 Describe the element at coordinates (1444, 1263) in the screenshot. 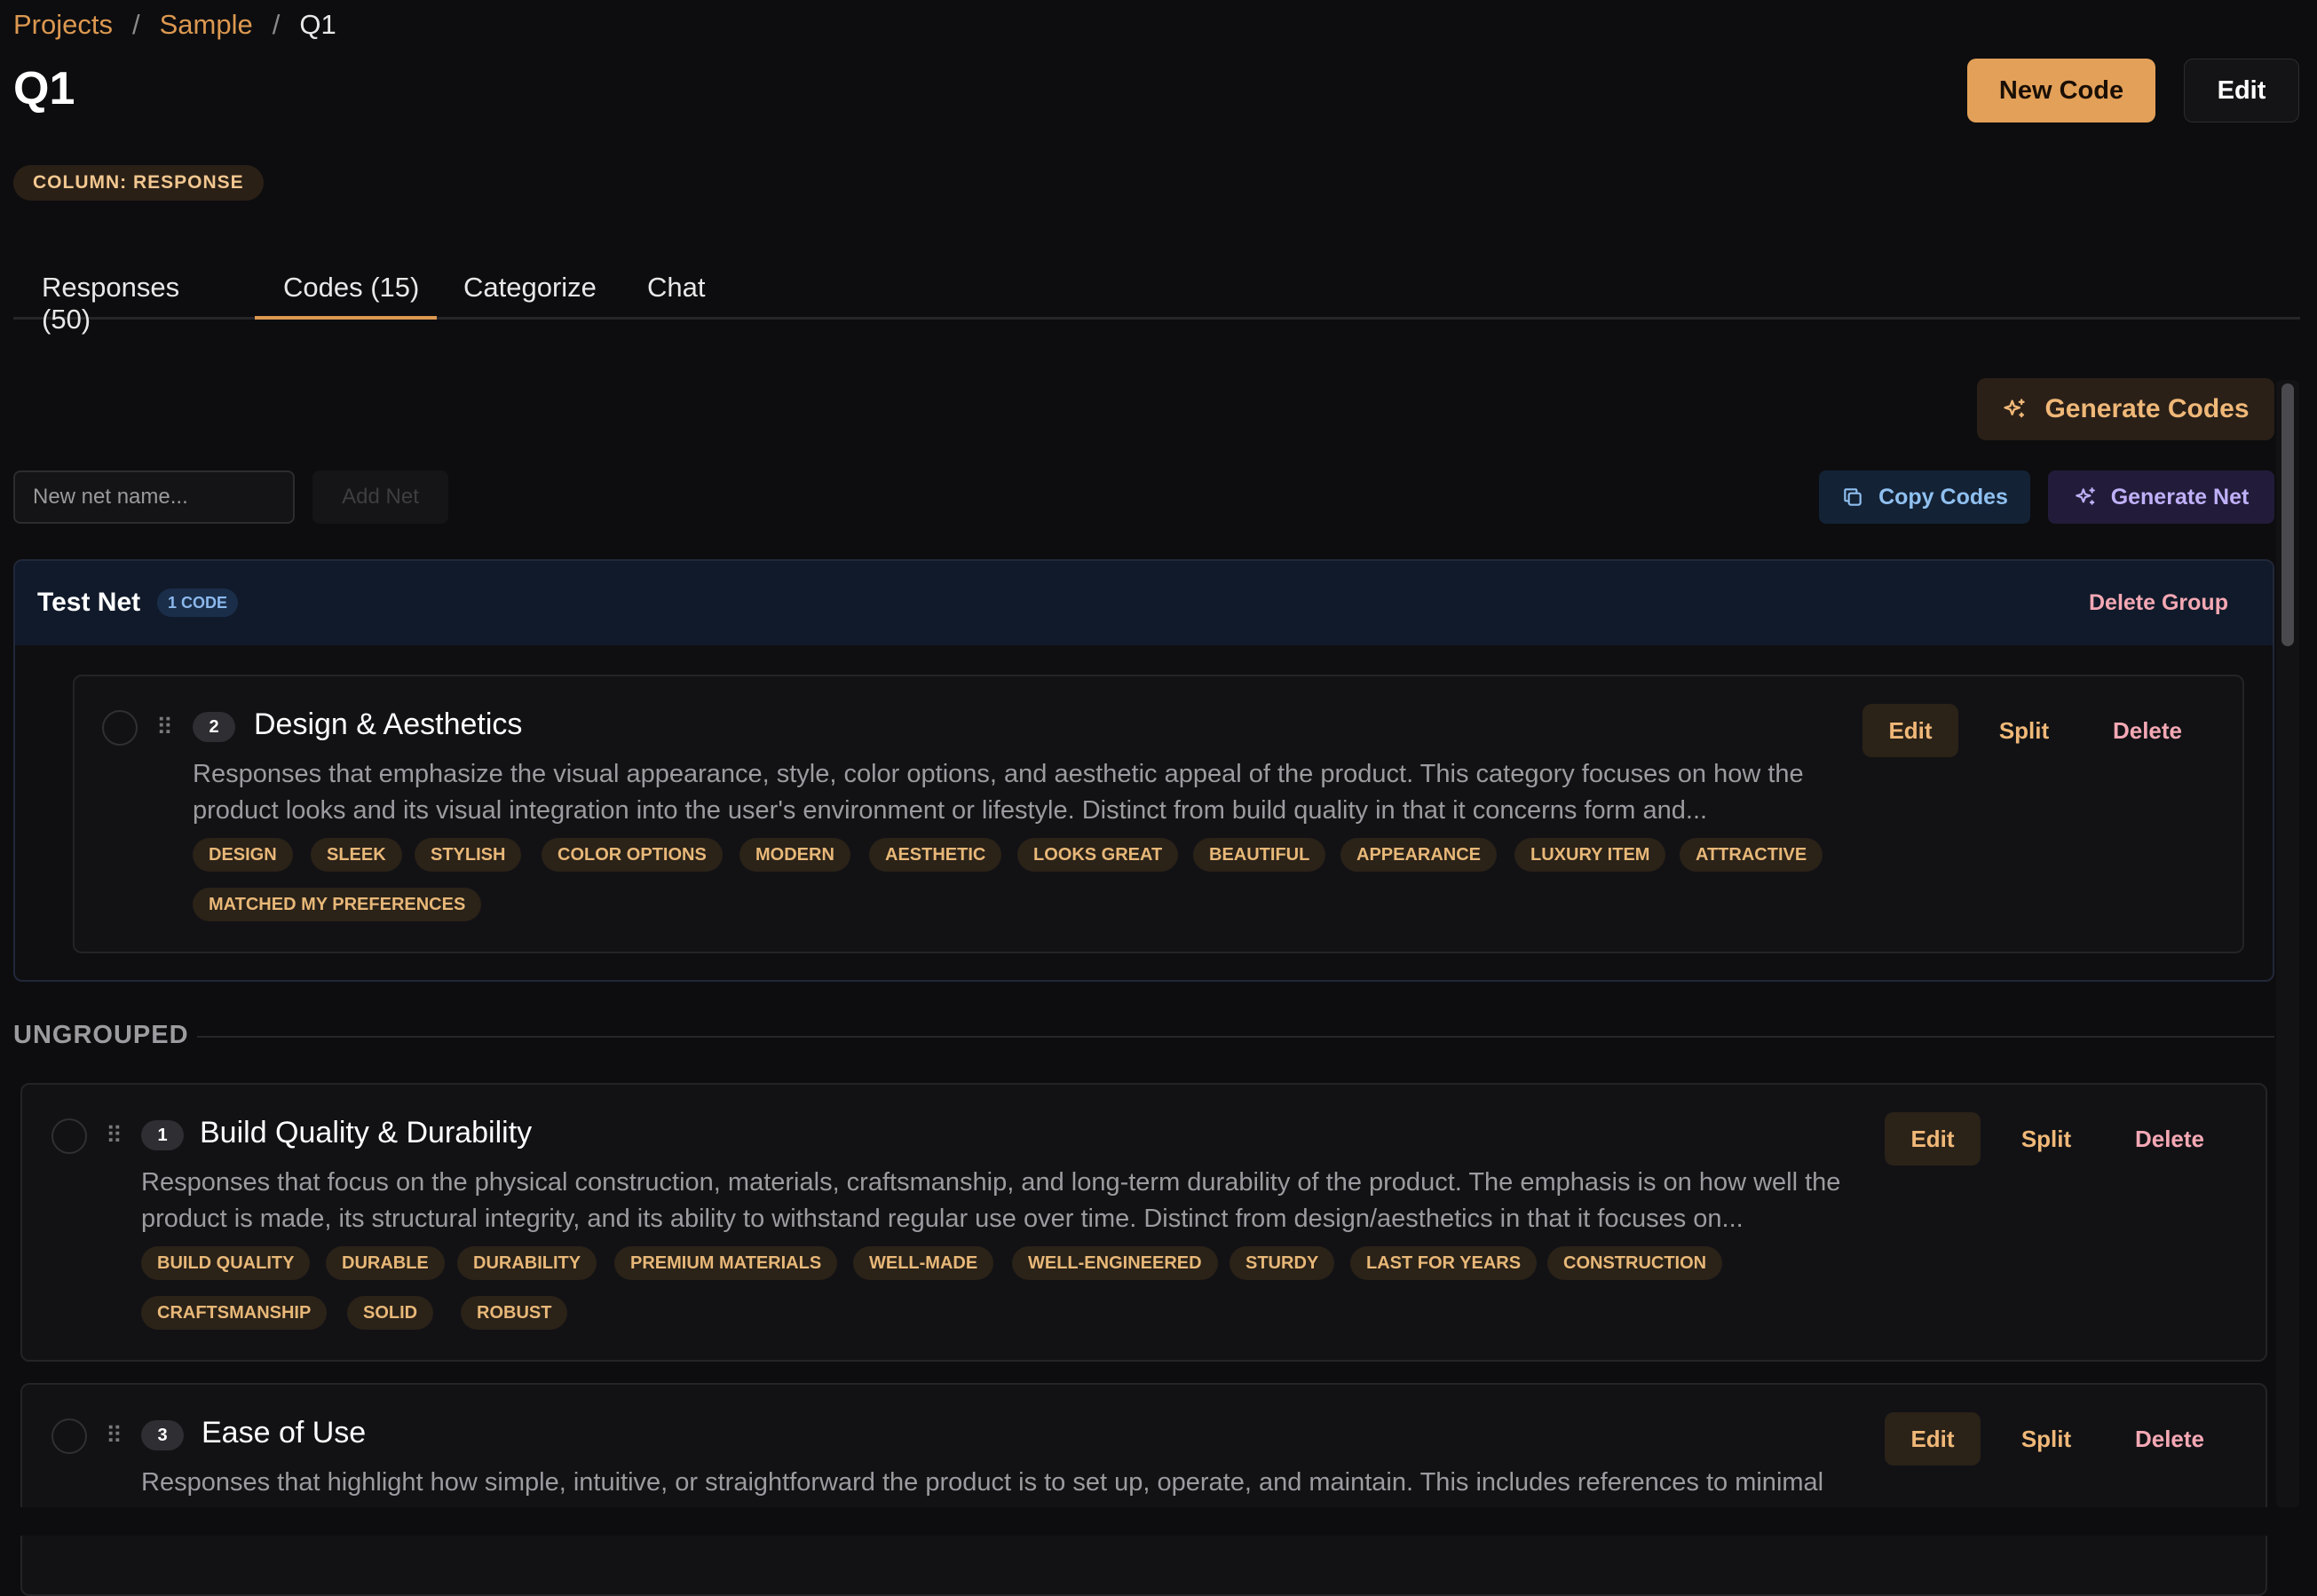

I see `keyword-tag: LAST FOR YEARS` at that location.